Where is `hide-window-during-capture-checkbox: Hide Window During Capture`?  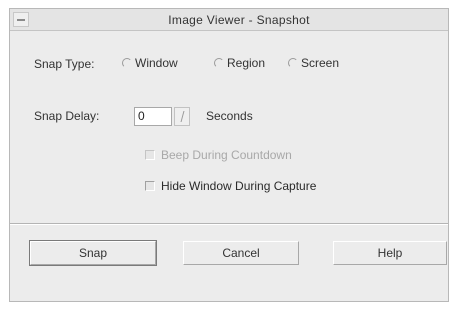
hide-window-during-capture-checkbox: Hide Window During Capture is located at coordinates (230, 186).